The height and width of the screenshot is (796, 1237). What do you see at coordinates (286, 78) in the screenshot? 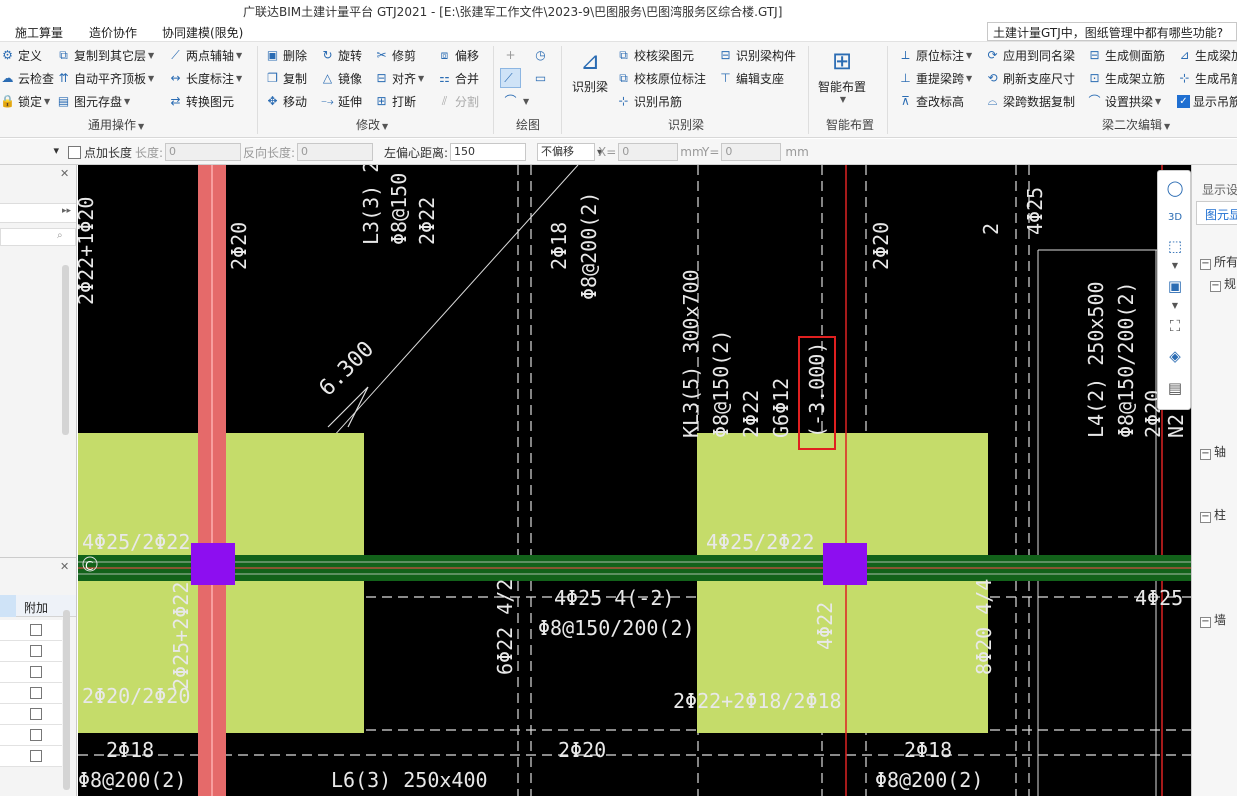
I see `copy-button: ❐ 复制` at bounding box center [286, 78].